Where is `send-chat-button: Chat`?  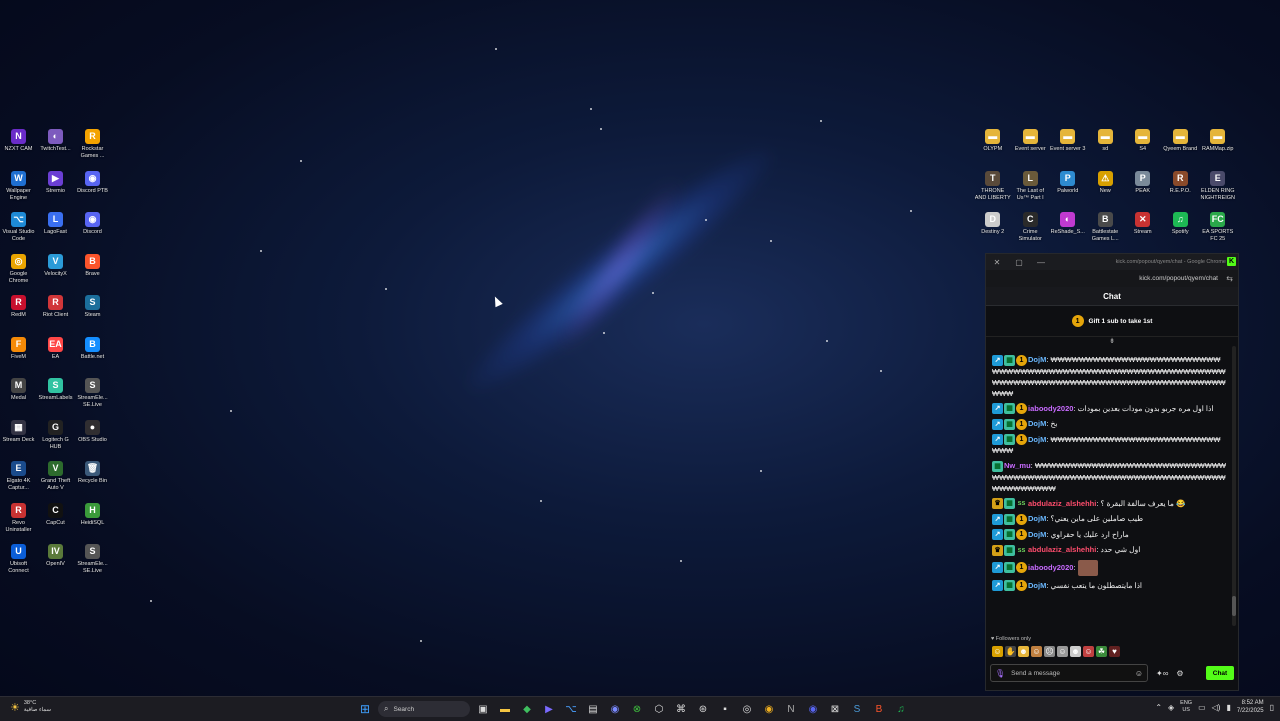
send-chat-button: Chat is located at coordinates (1220, 673).